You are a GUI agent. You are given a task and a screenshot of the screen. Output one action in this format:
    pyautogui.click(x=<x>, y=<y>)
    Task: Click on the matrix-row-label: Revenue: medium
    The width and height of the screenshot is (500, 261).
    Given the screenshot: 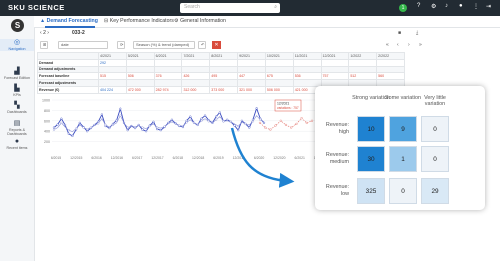 What is the action you would take?
    pyautogui.click(x=337, y=158)
    